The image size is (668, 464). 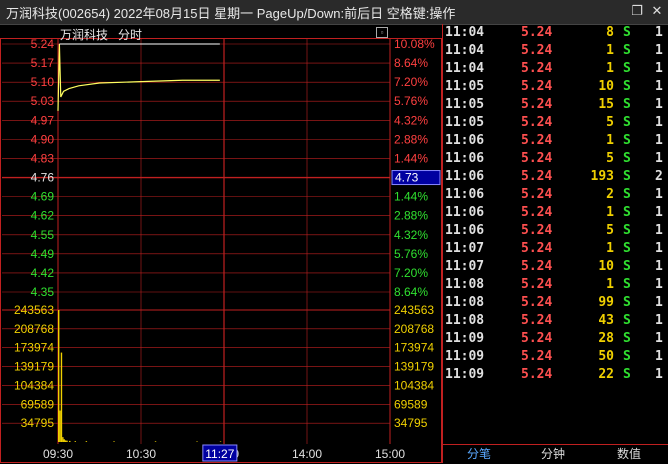 What do you see at coordinates (479, 454) in the screenshot?
I see `tab-ticks: 分笔` at bounding box center [479, 454].